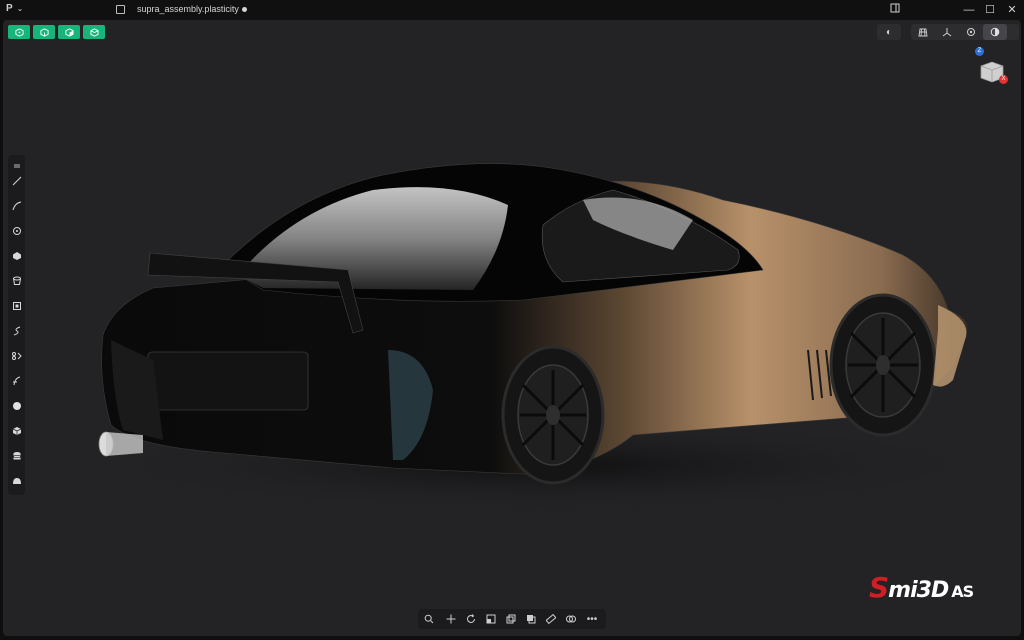 This screenshot has height=640, width=1024. What do you see at coordinates (491, 619) in the screenshot?
I see `scale-icon` at bounding box center [491, 619].